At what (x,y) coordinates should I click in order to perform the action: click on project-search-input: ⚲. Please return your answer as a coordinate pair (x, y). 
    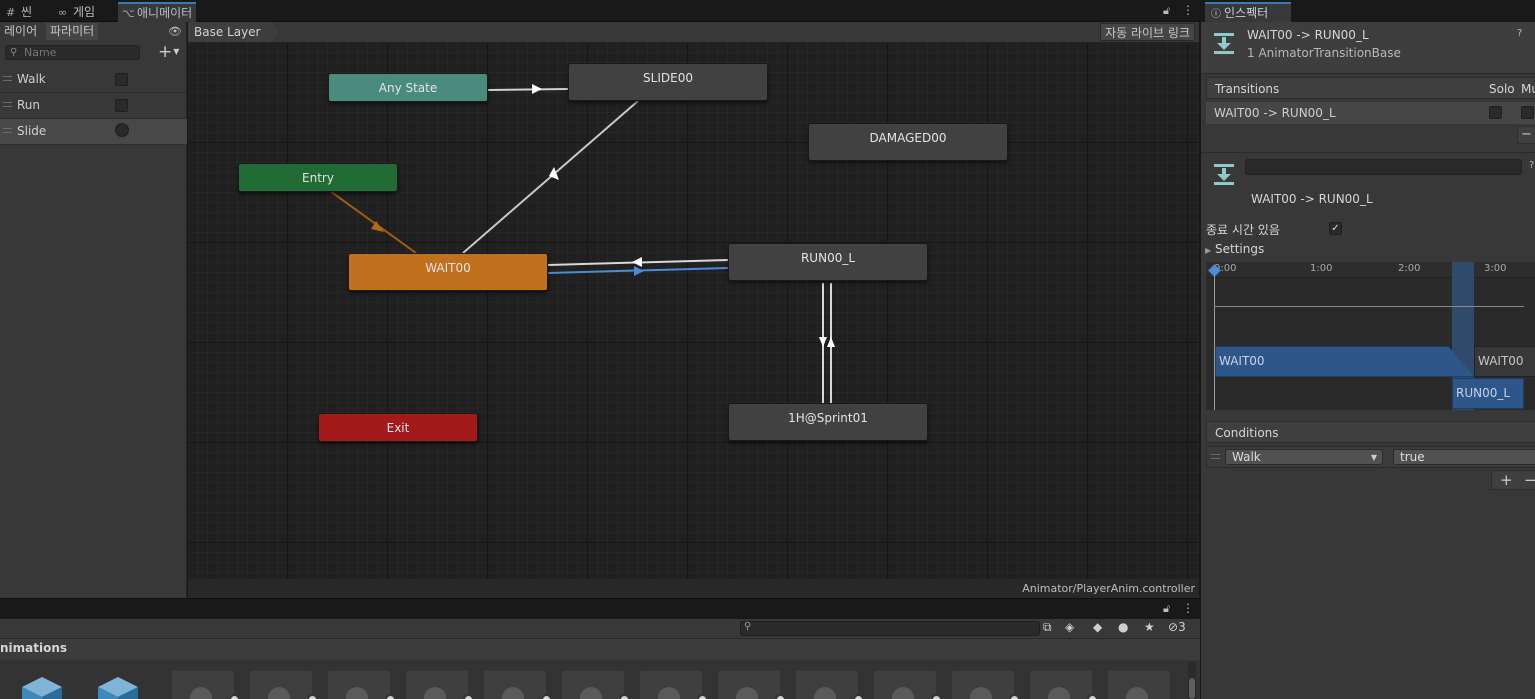
    Looking at the image, I should click on (890, 628).